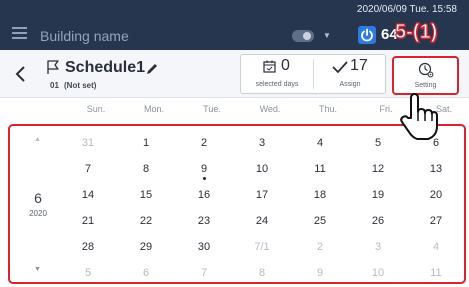 This screenshot has height=287, width=469. Describe the element at coordinates (146, 221) in the screenshot. I see `calendar-day: 22` at that location.